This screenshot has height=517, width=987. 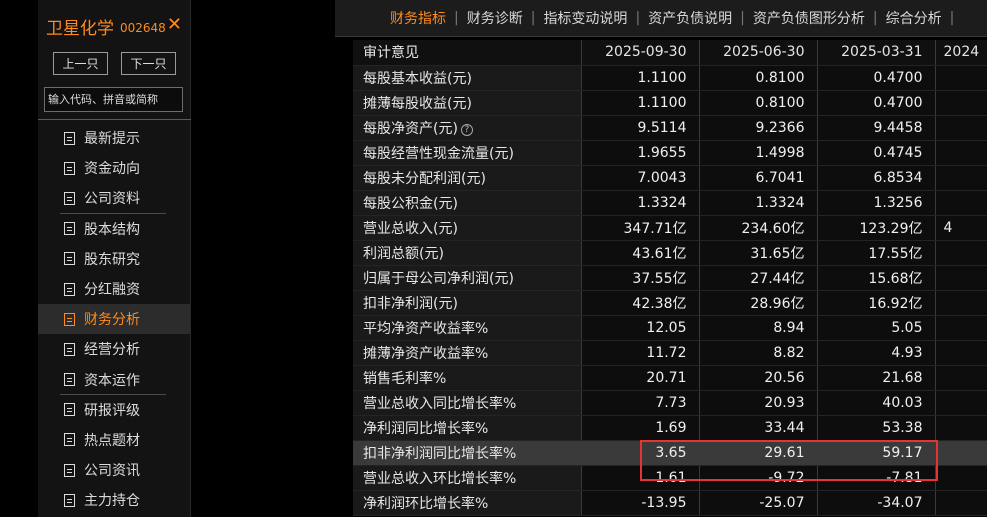 I want to click on table-row: 每股经营性现金流量(元) 1.9655 1.4998 0.4745, so click(x=670, y=153).